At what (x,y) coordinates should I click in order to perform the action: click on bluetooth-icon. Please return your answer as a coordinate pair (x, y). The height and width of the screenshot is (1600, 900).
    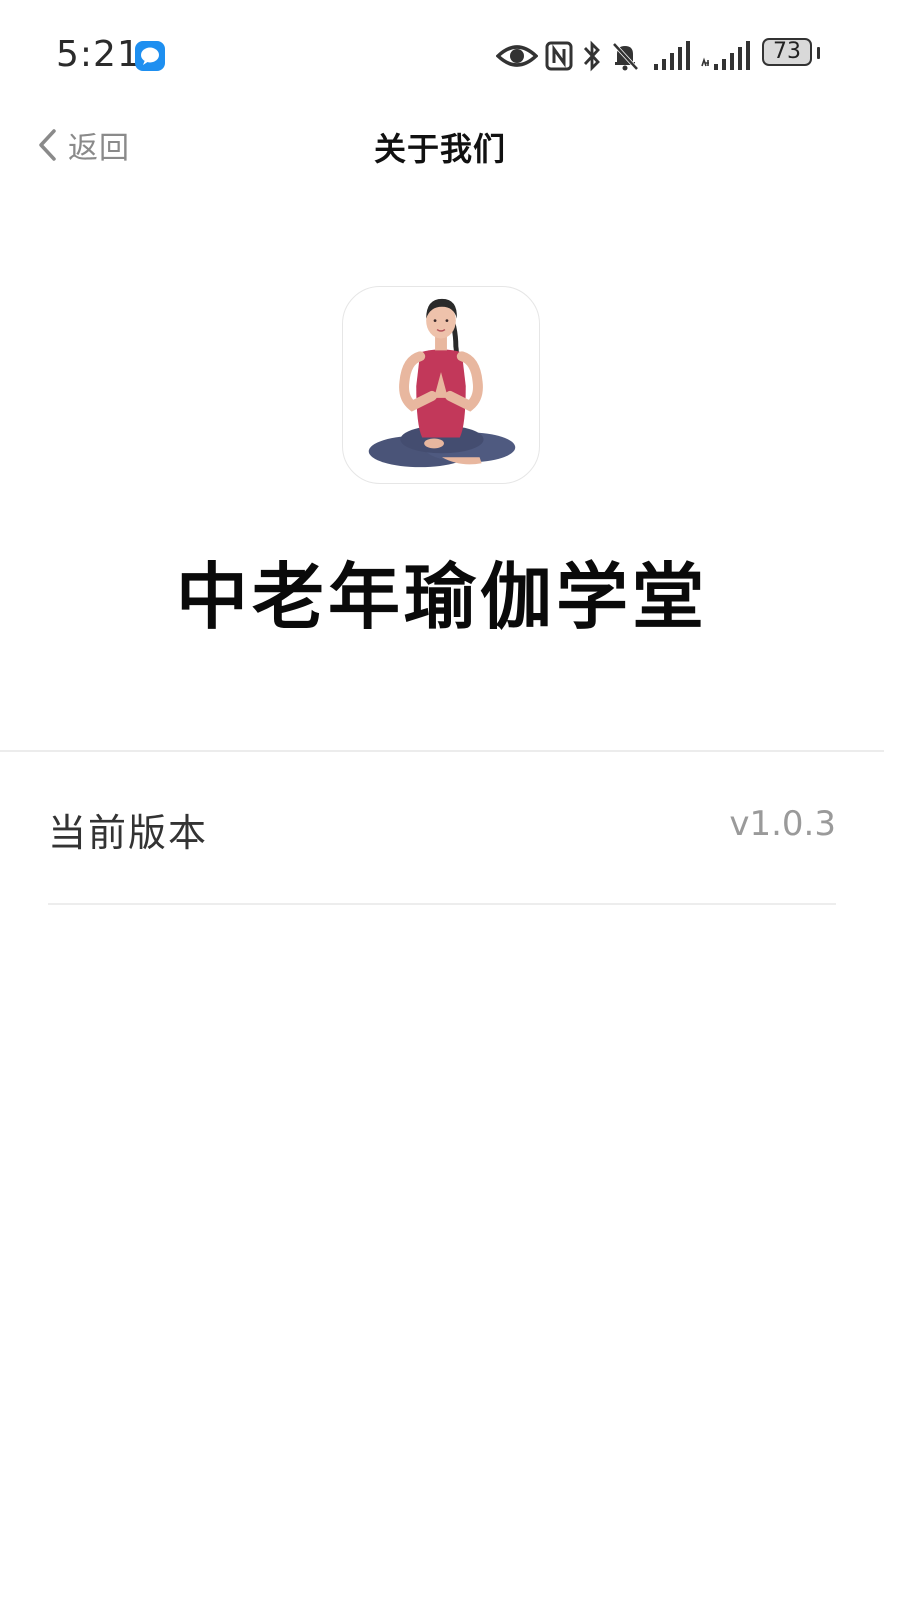
    Looking at the image, I should click on (591, 56).